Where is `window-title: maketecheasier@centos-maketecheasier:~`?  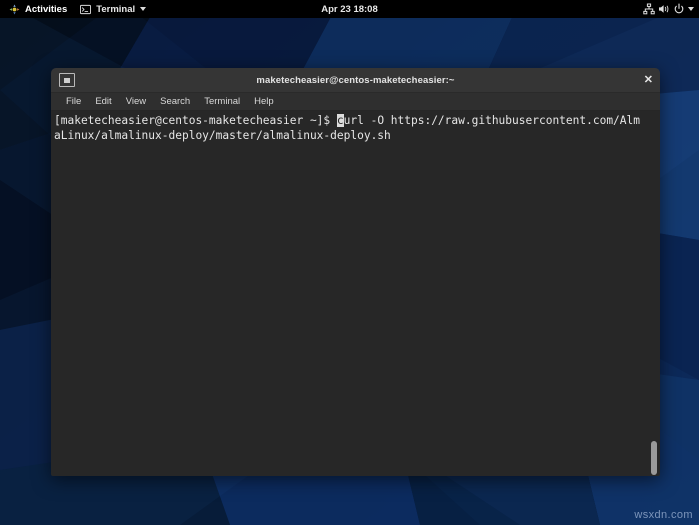 window-title: maketecheasier@centos-maketecheasier:~ is located at coordinates (355, 80).